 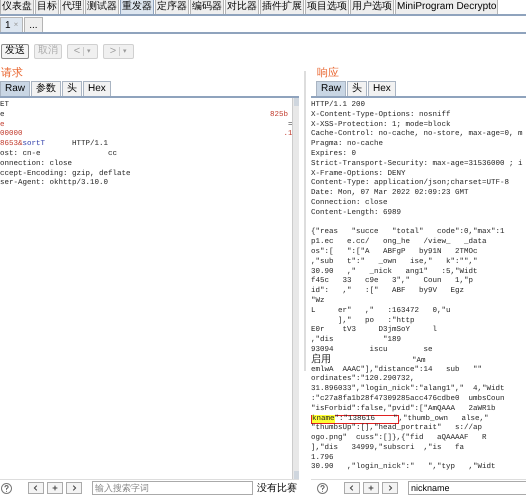 I want to click on send-button: 发送, so click(x=15, y=51).